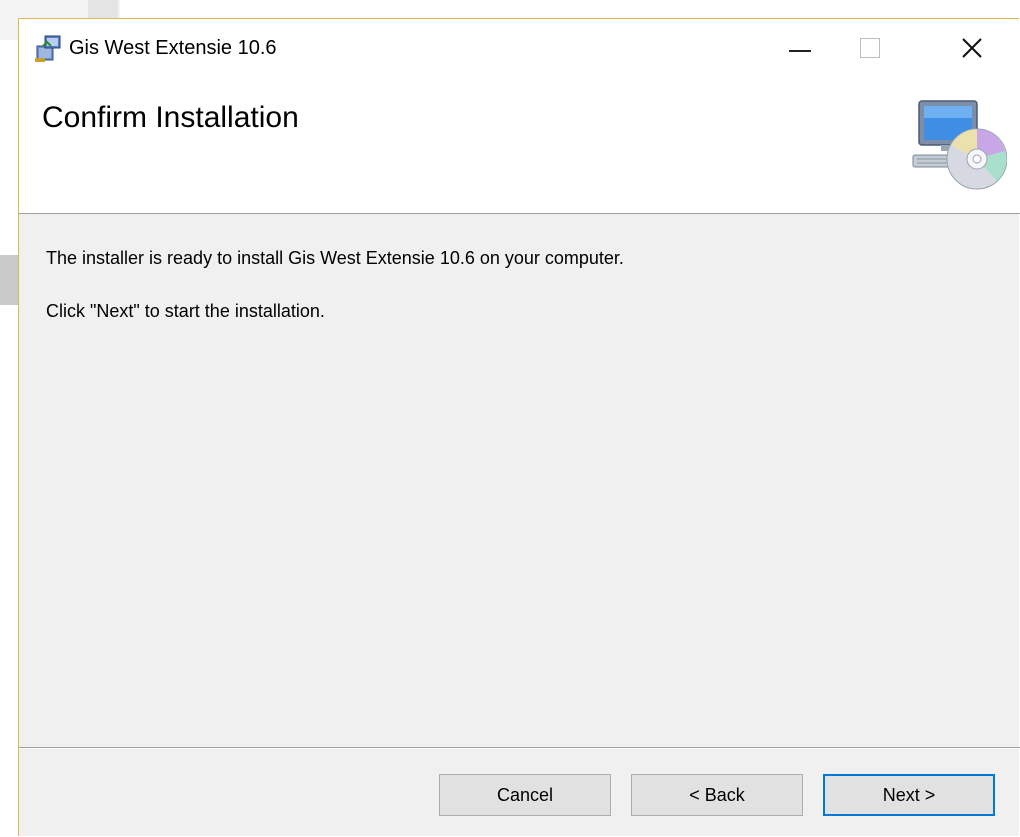 The image size is (1020, 837). Describe the element at coordinates (185, 311) in the screenshot. I see `instruction-message: Click "Next" to start the installation.` at that location.